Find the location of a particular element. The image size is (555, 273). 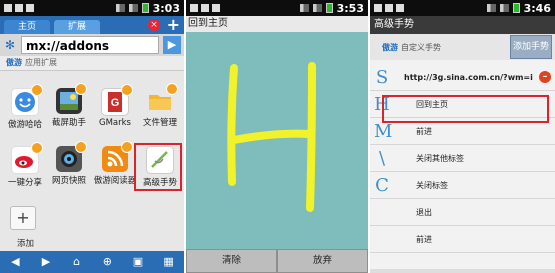

status-bar: 3:03 is located at coordinates (92, 8).